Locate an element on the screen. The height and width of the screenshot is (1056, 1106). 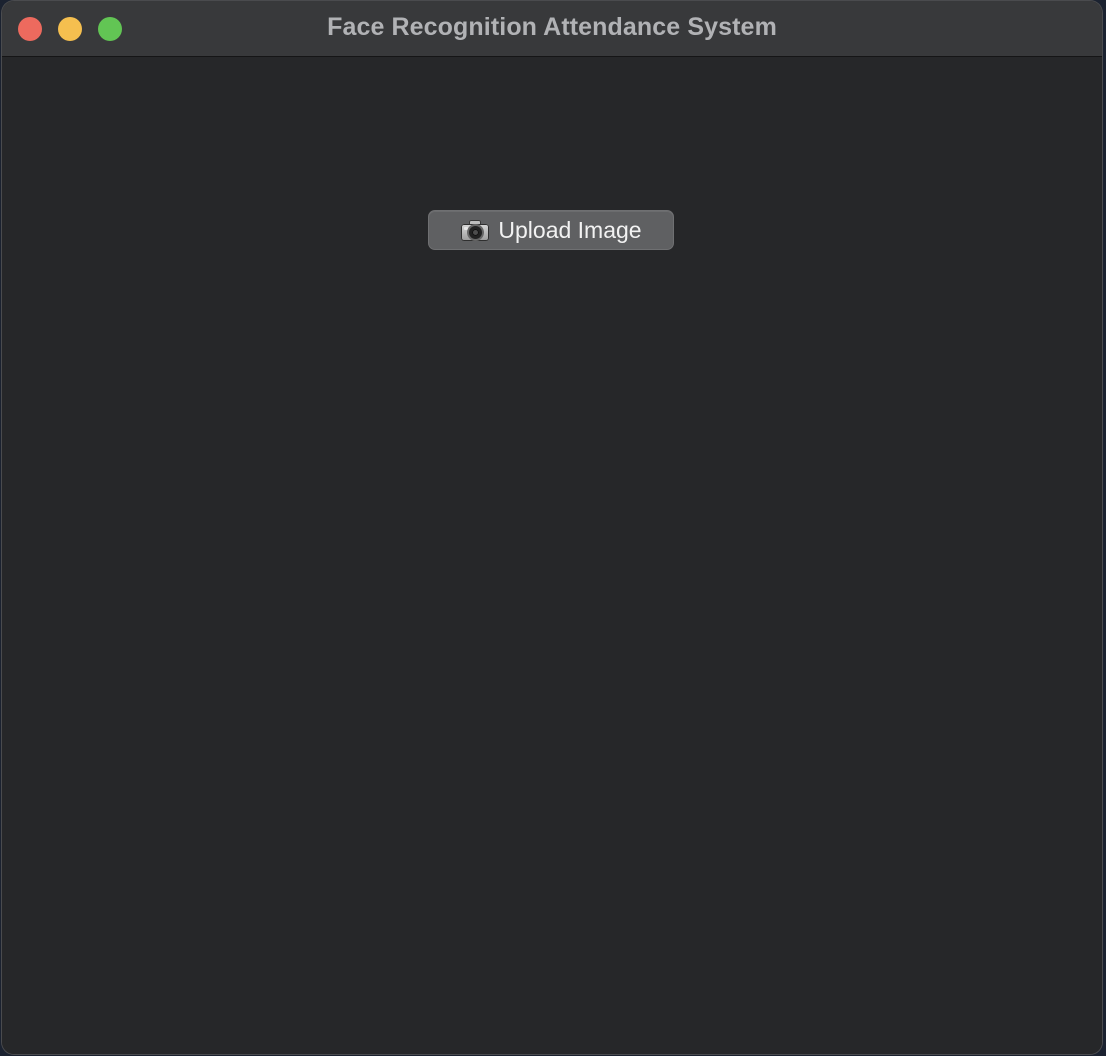
camera-flash-shape is located at coordinates (466, 228).